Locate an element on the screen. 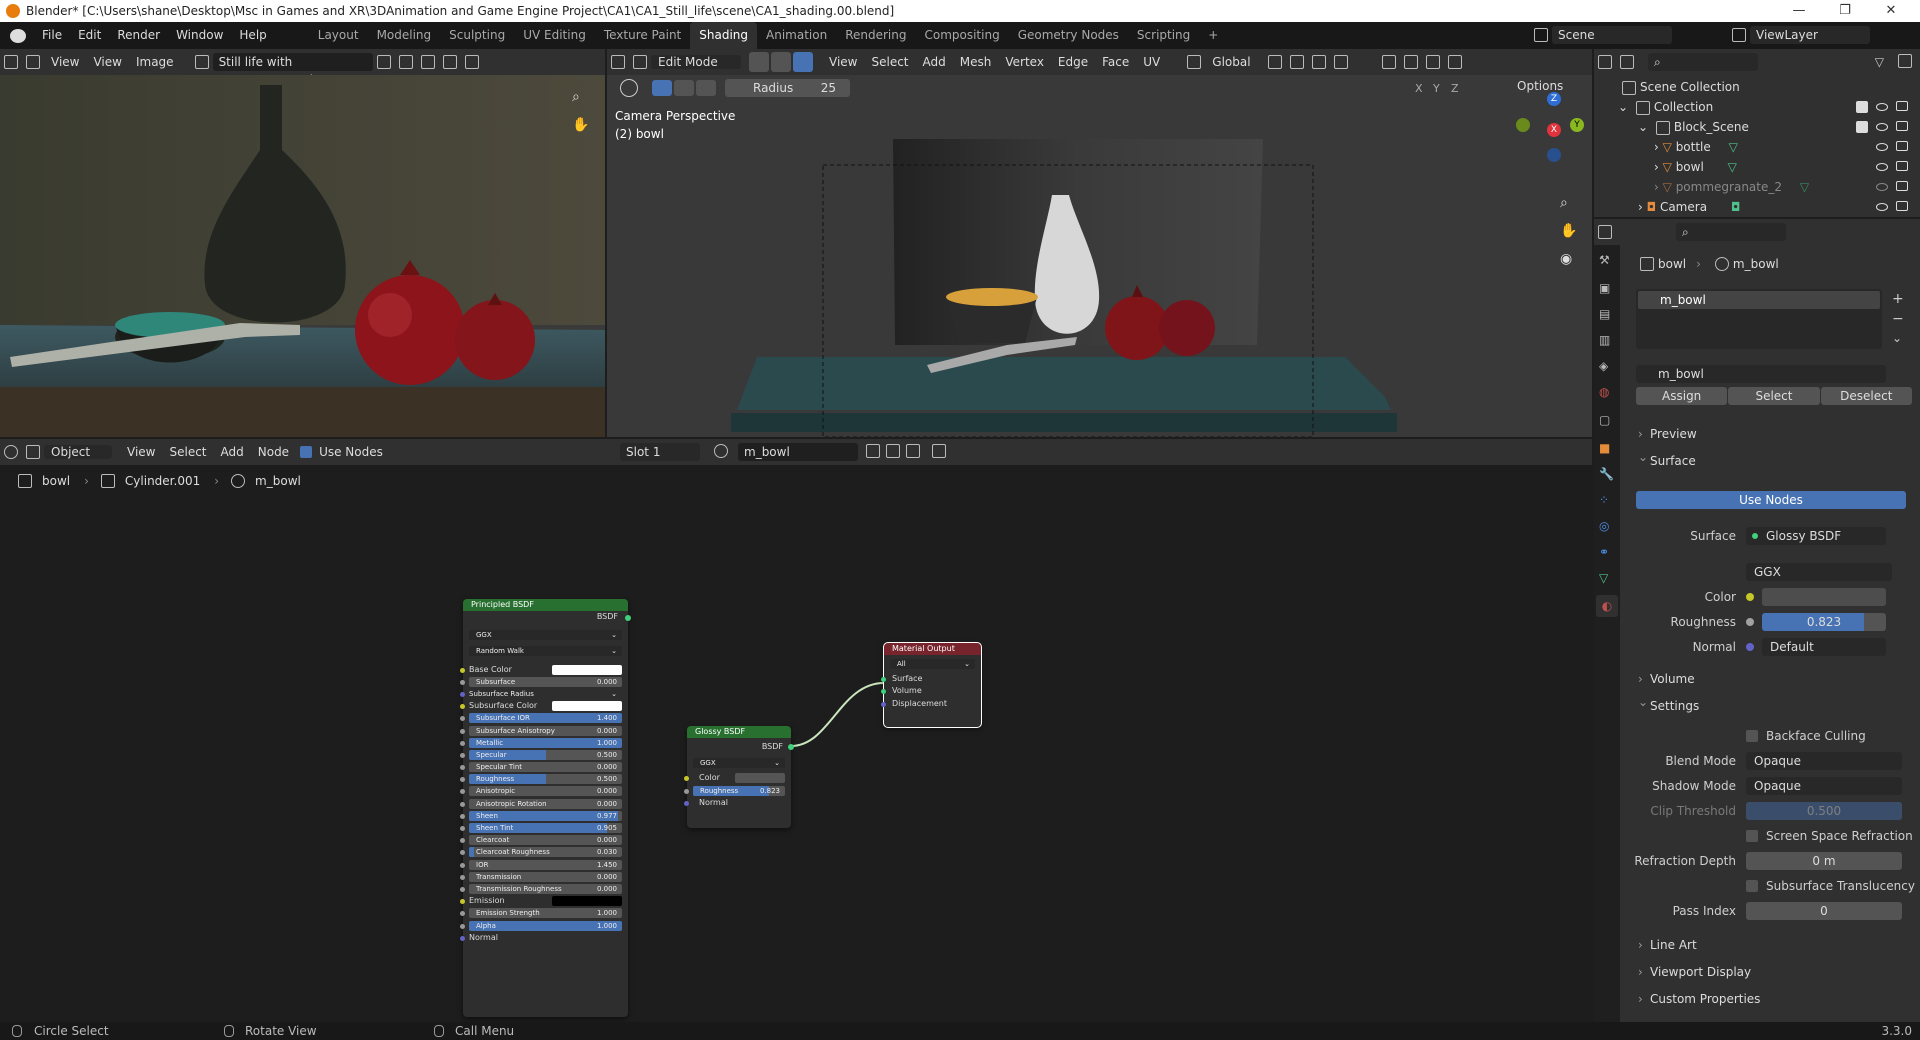  close-window-button: ✕ is located at coordinates (1891, 11).